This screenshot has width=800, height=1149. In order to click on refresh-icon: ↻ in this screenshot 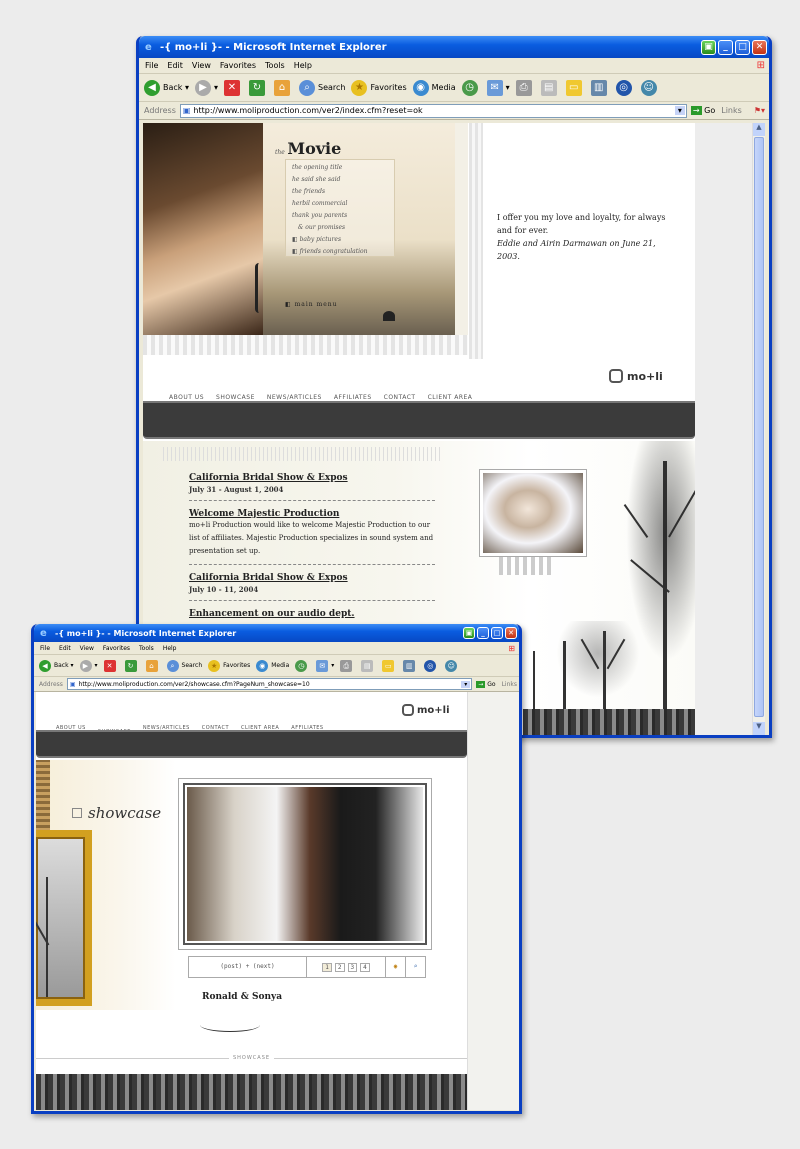, I will do `click(257, 87)`.